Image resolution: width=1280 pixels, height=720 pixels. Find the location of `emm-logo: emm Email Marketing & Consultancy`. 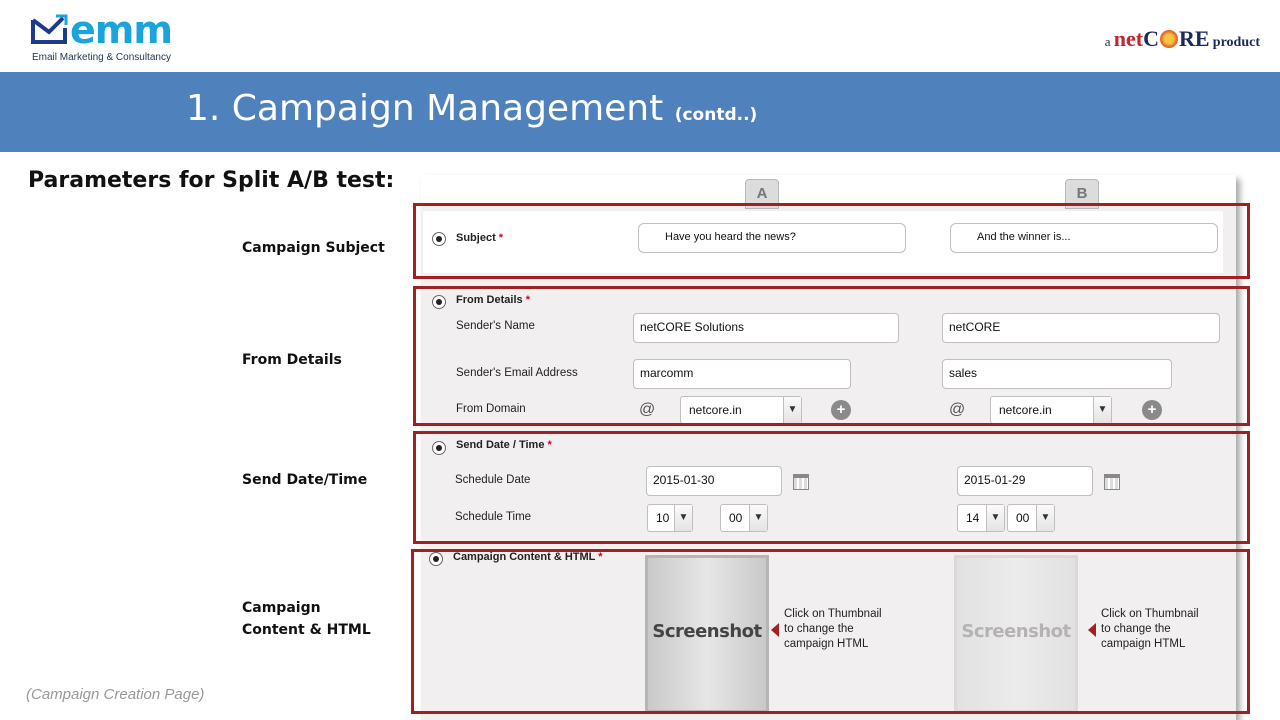

emm-logo: emm Email Marketing & Consultancy is located at coordinates (110, 38).